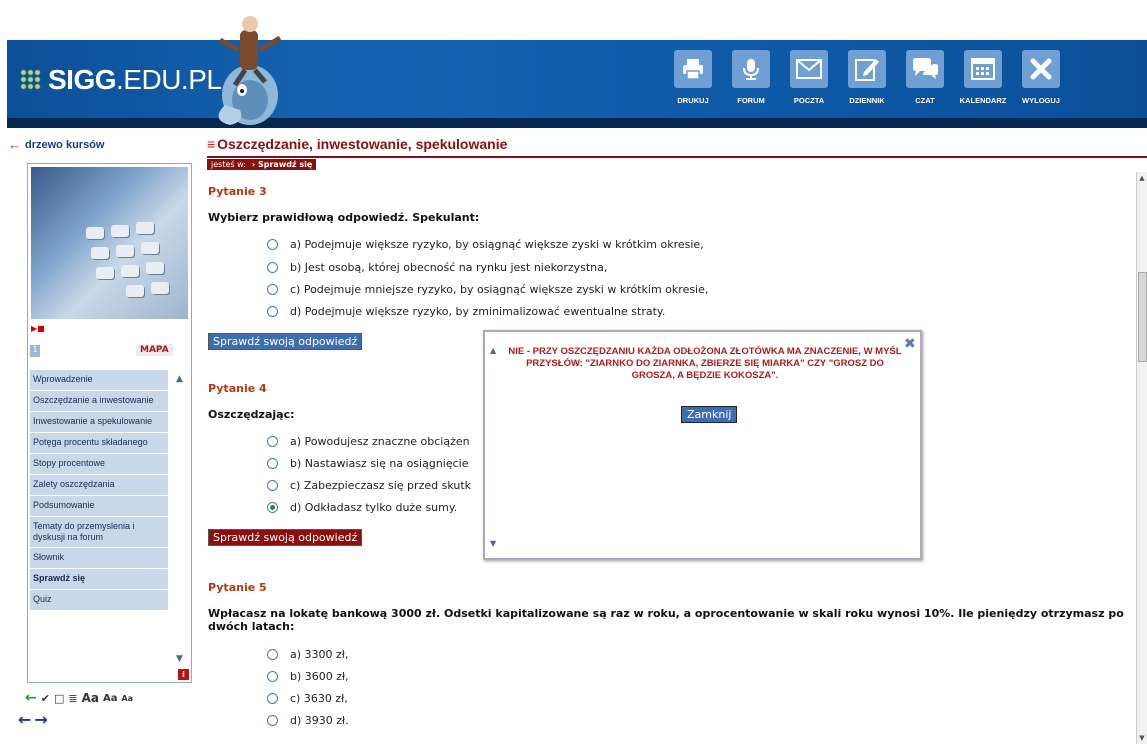 This screenshot has height=744, width=1147. What do you see at coordinates (59, 698) in the screenshot?
I see `notebook-icon: □` at bounding box center [59, 698].